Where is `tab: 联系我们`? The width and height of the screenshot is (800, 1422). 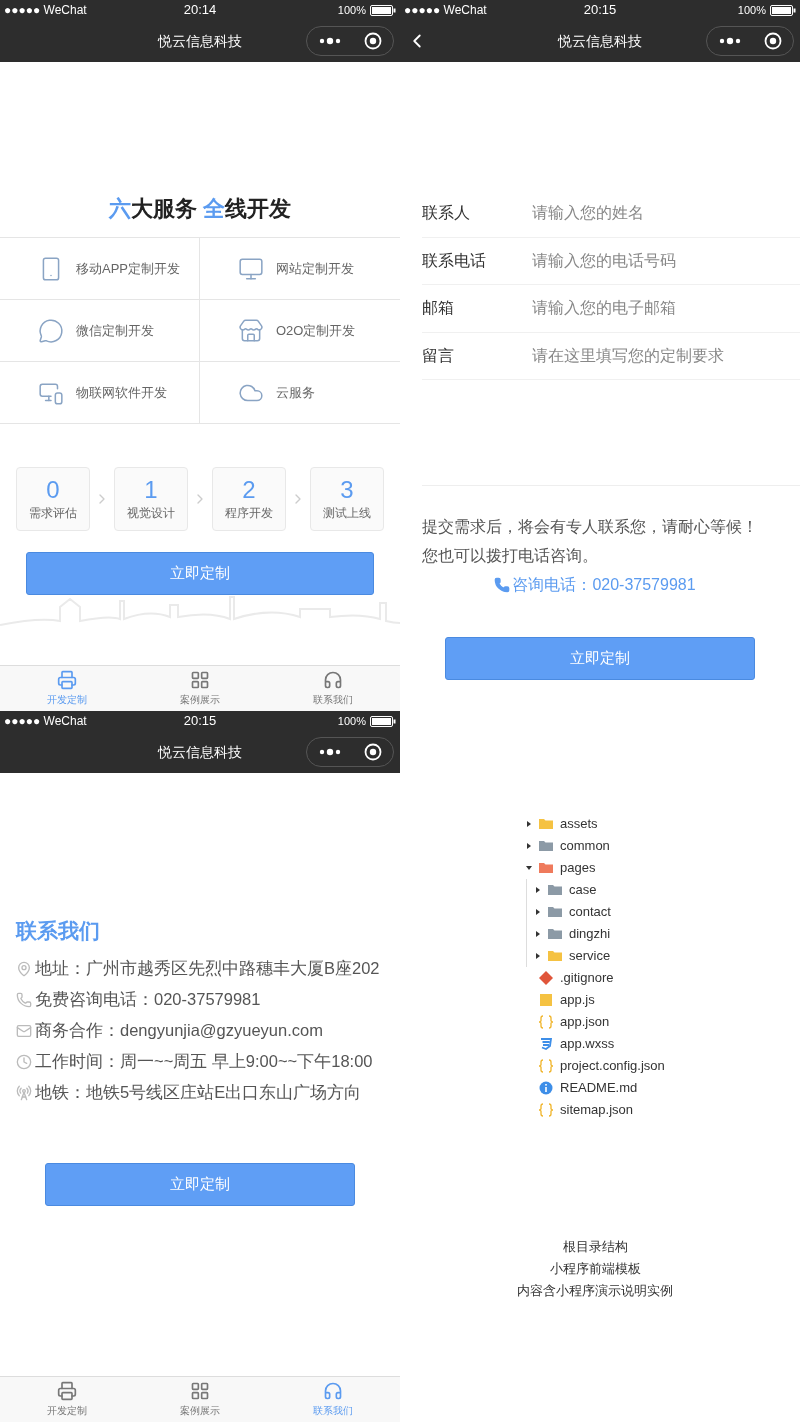 tab: 联系我们 is located at coordinates (333, 688).